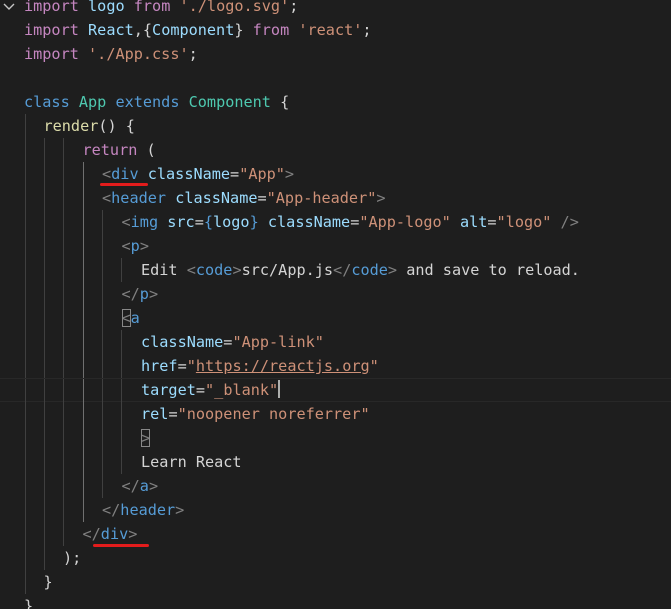 This screenshot has height=609, width=671. Describe the element at coordinates (335, 486) in the screenshot. I see `code-line: </a>` at that location.